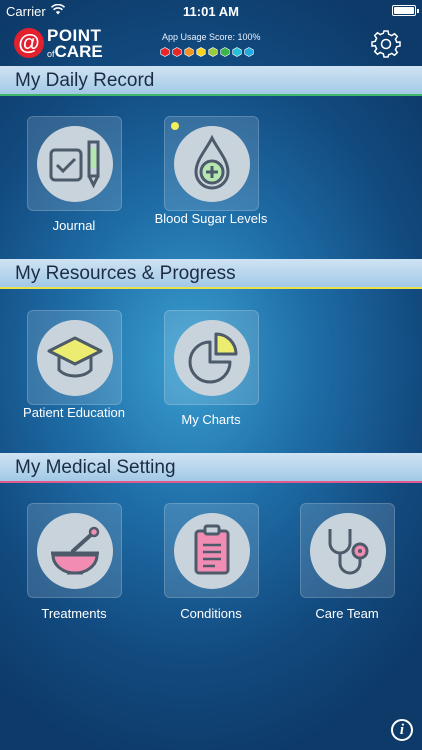  I want to click on mortar-pestle-icon, so click(75, 551).